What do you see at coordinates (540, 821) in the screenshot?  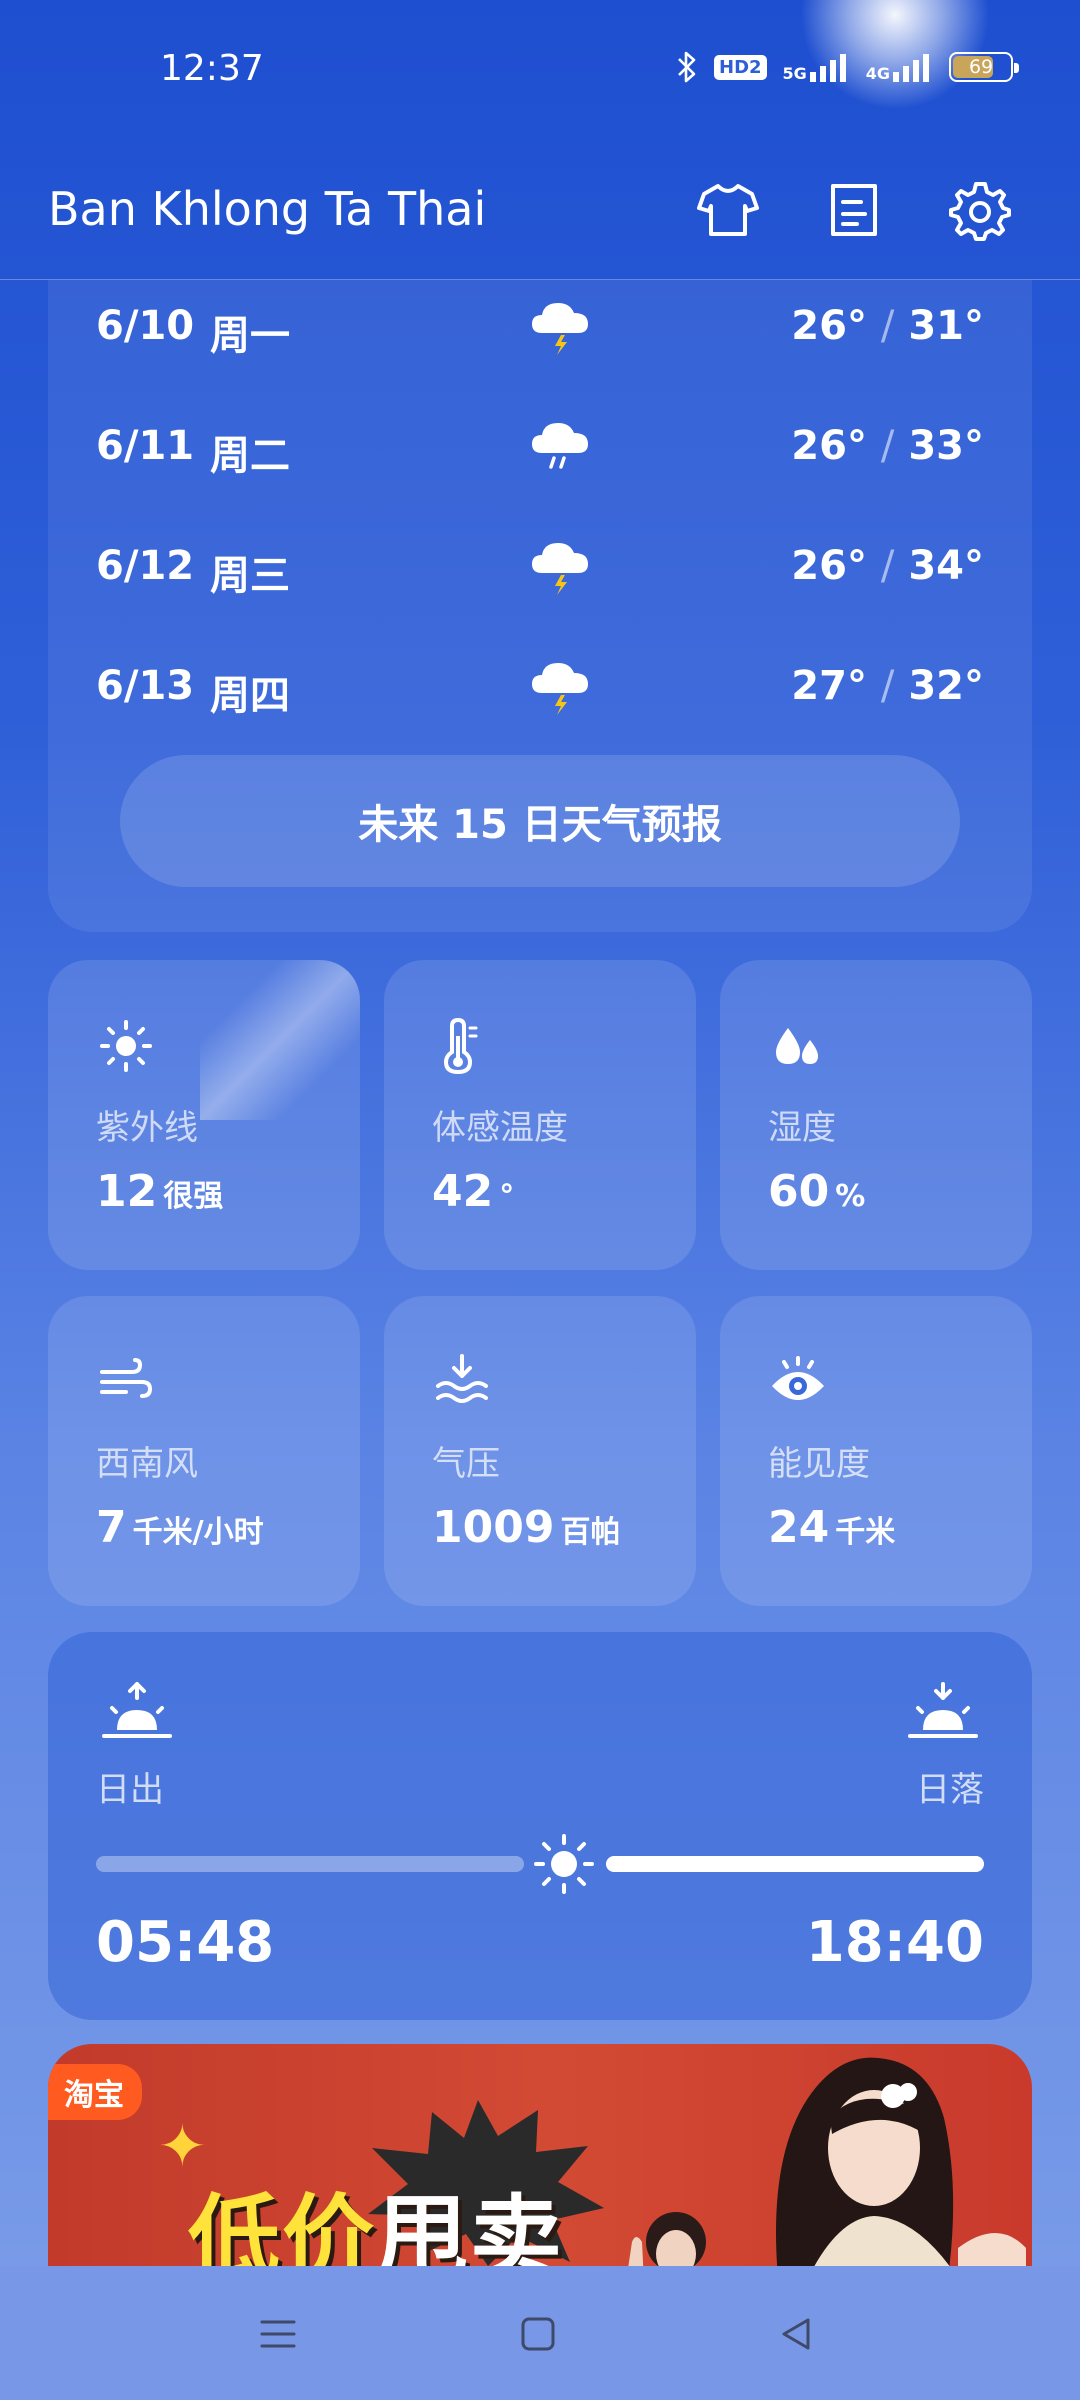 I see `forecast-15day-button: 未来 15 日天气预报` at bounding box center [540, 821].